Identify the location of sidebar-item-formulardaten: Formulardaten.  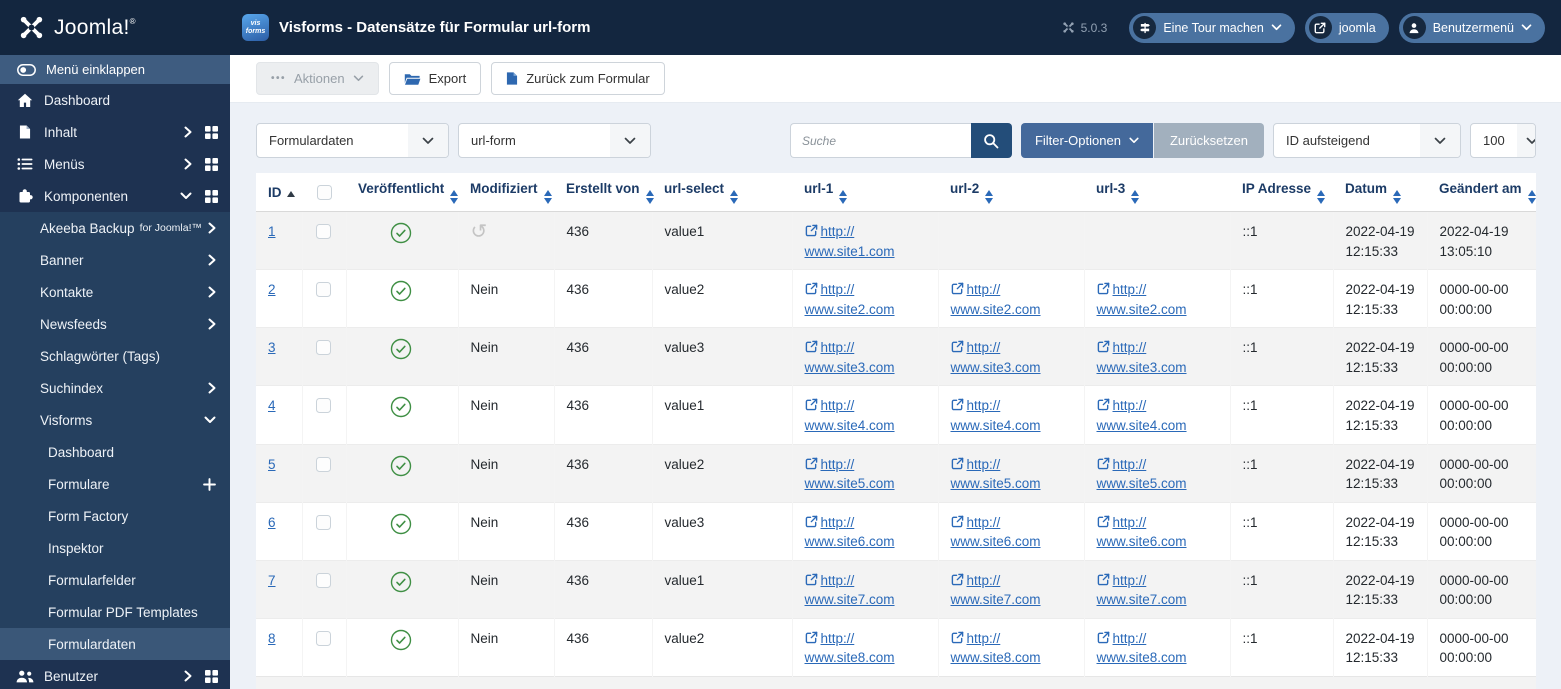
(115, 644).